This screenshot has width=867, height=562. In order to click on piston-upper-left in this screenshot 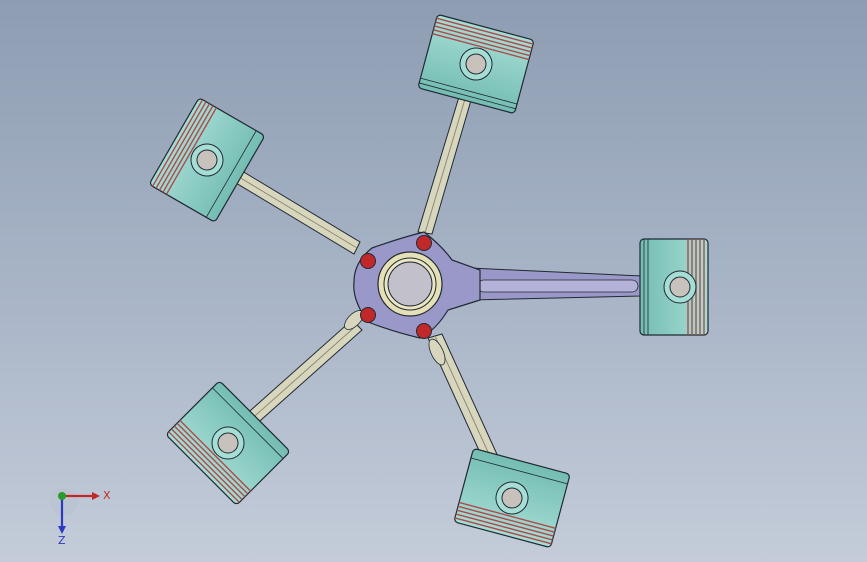, I will do `click(207, 160)`.